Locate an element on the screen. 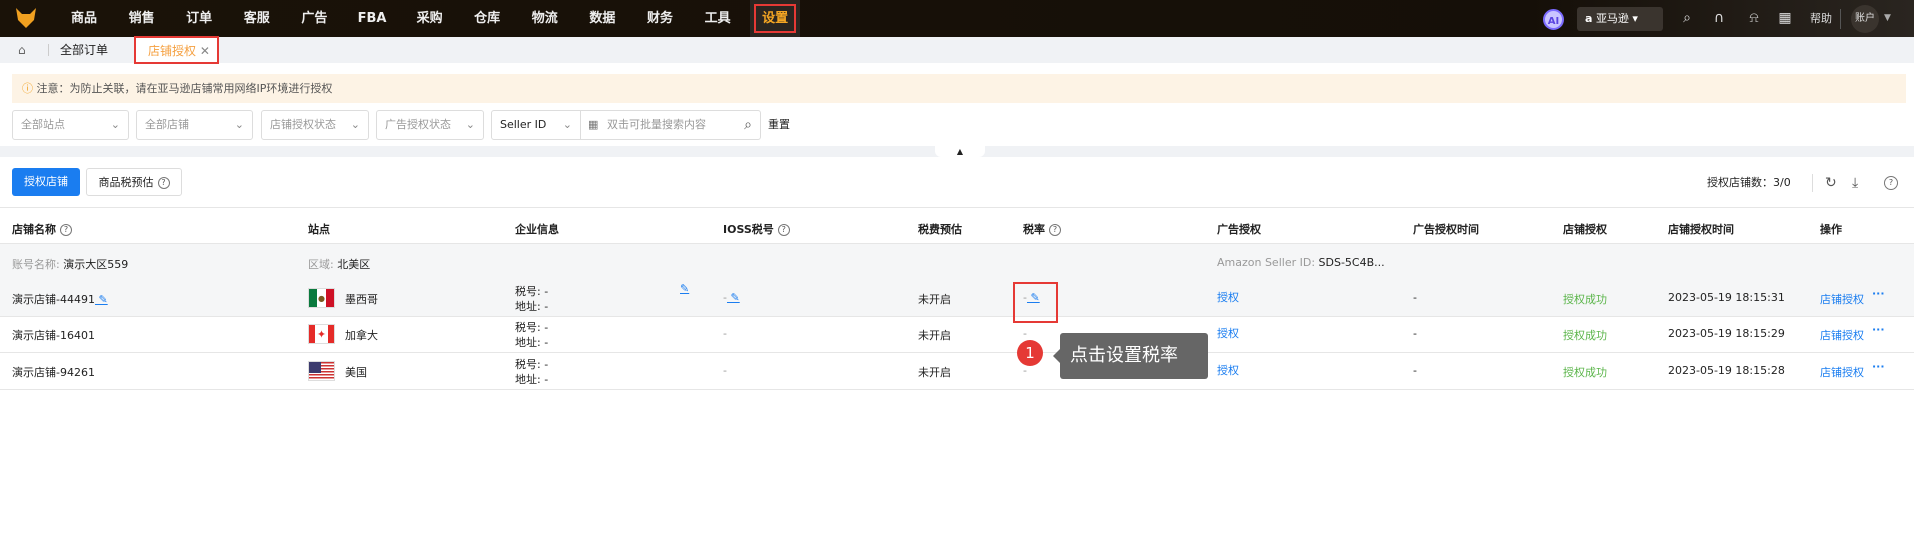  column-header: 广告授权 is located at coordinates (1239, 229).